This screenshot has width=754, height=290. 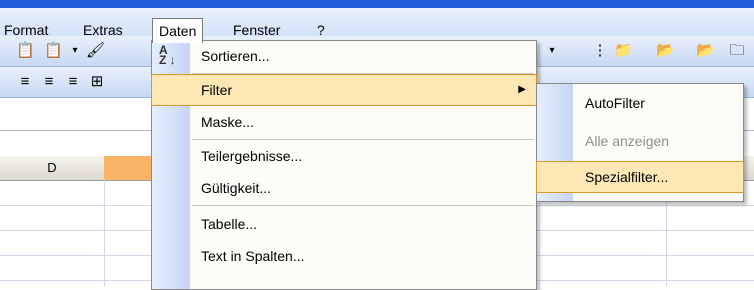 What do you see at coordinates (97, 82) in the screenshot?
I see `merge-center-icon: ⊞` at bounding box center [97, 82].